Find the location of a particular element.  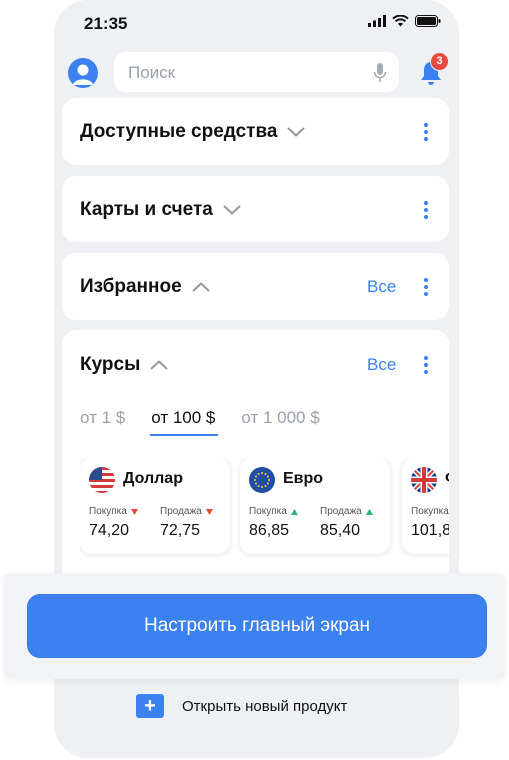

currency-card-gbp: Ф Покупка 101,85 is located at coordinates (425, 506).